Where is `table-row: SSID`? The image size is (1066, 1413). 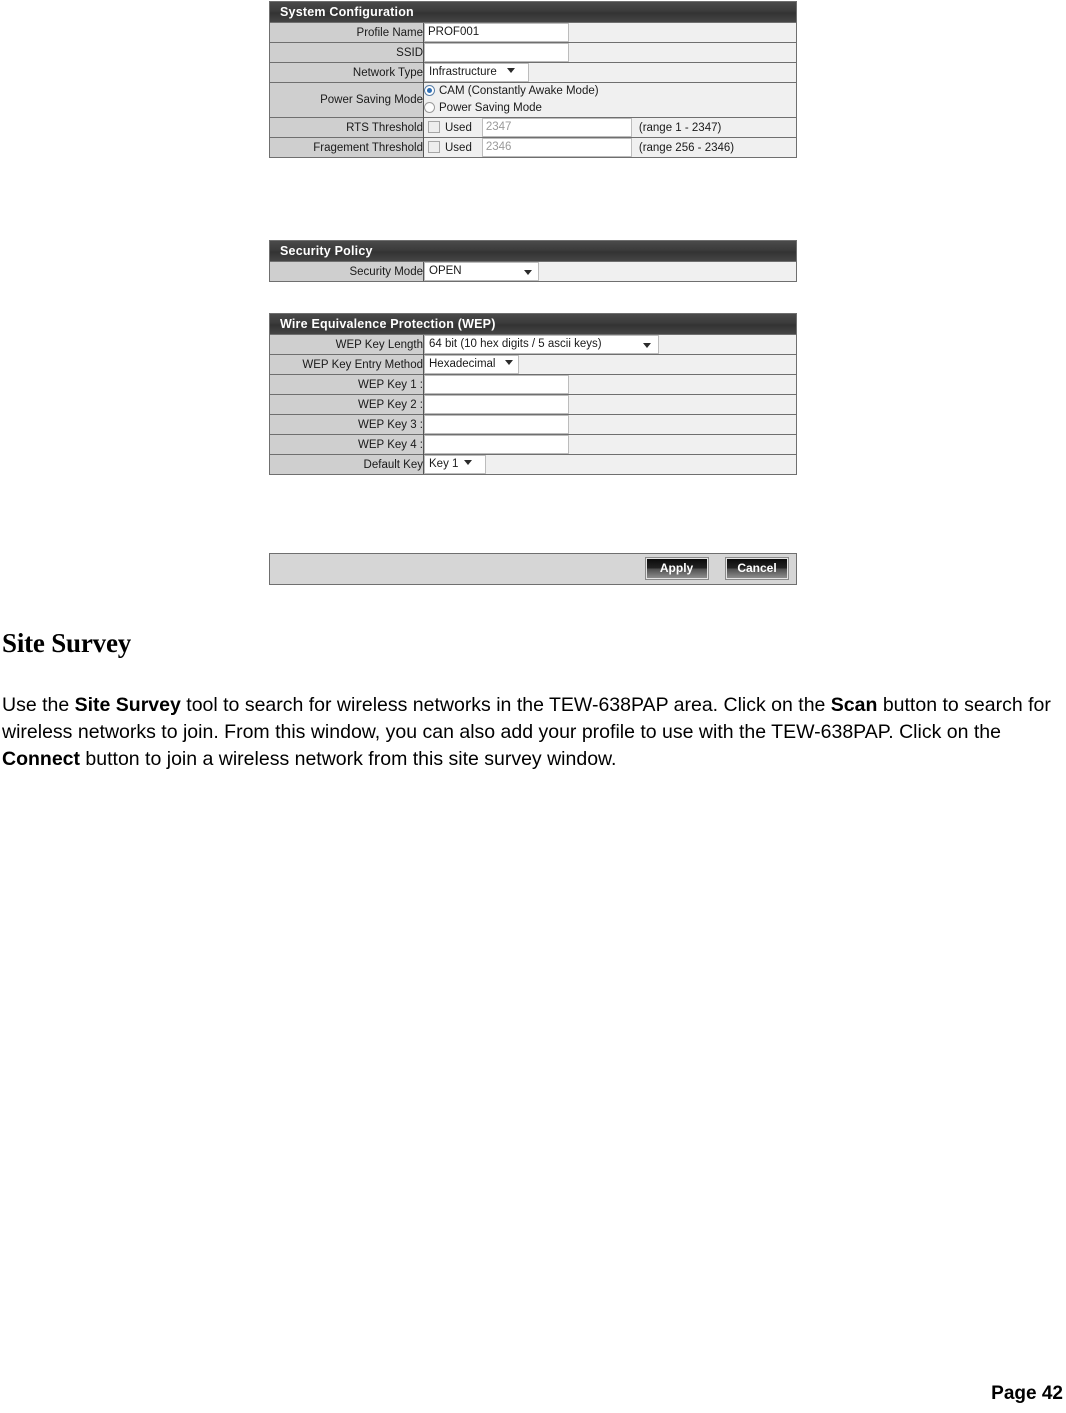
table-row: SSID is located at coordinates (533, 52).